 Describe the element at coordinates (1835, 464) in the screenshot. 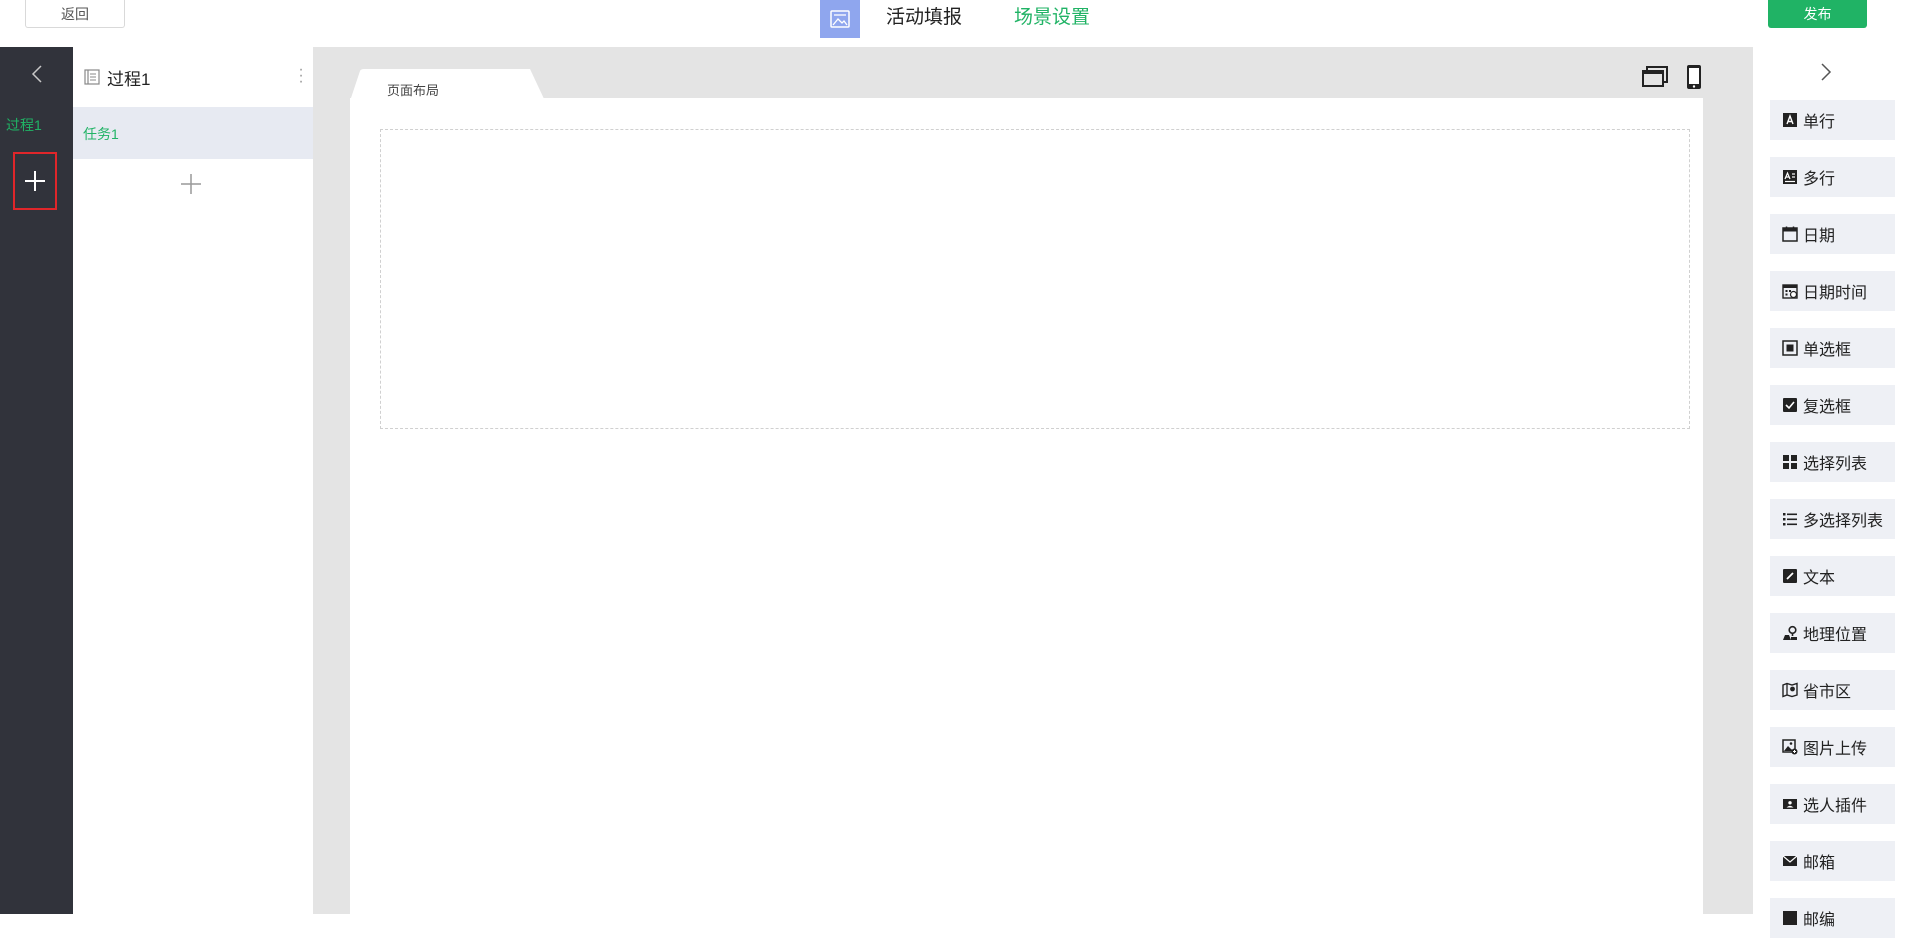

I see `widget-label: 选择列表` at that location.